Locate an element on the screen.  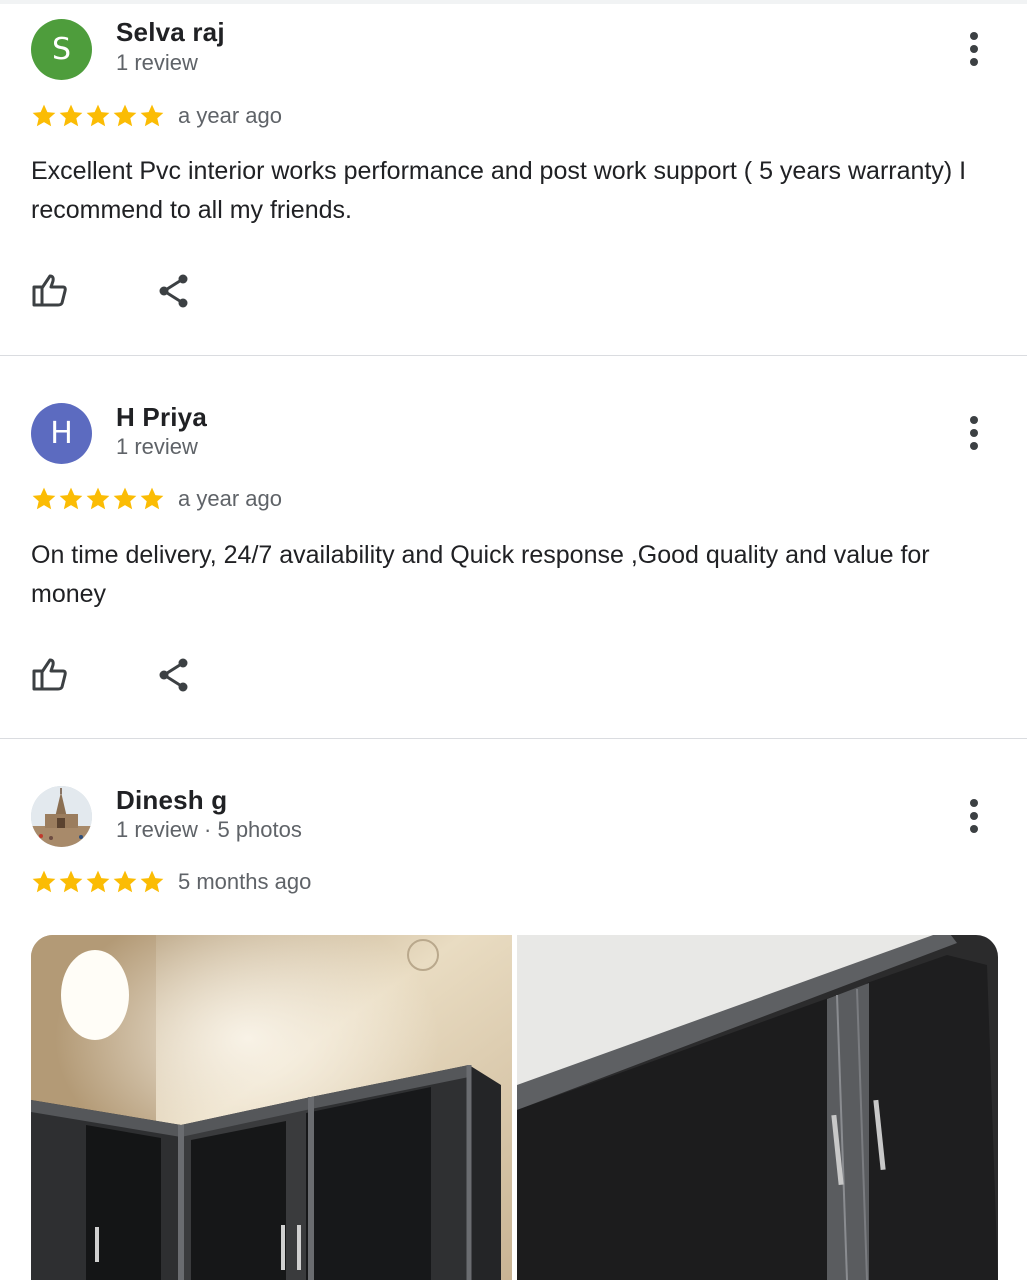
reviewer-meta: 1 review · 5 photos is located at coordinates (209, 829).